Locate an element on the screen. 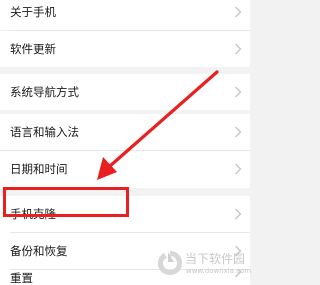 Image resolution: width=320 pixels, height=285 pixels. watermark-title: 当下软件园 is located at coordinates (215, 259).